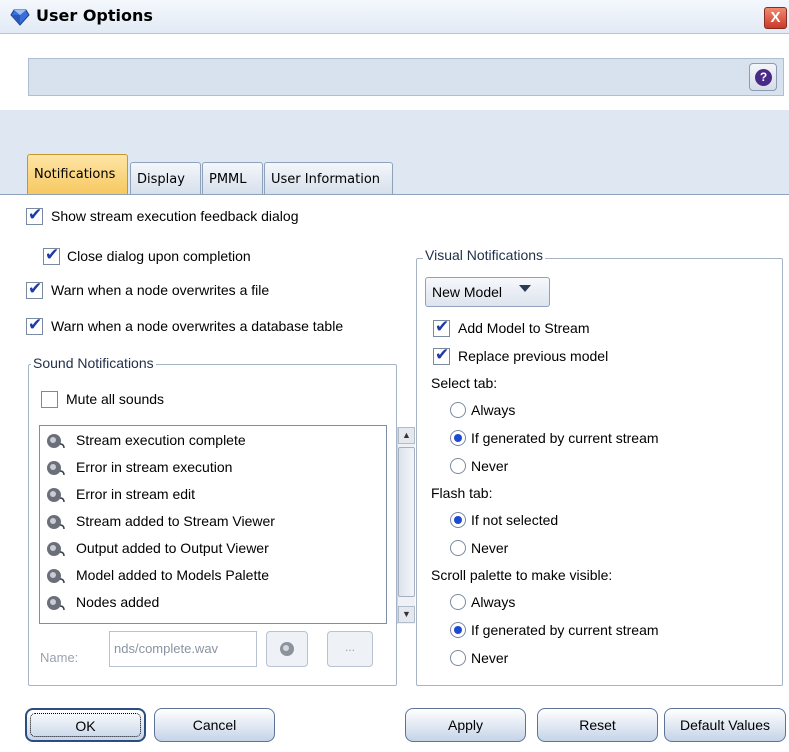 Image resolution: width=789 pixels, height=752 pixels. Describe the element at coordinates (406, 435) in the screenshot. I see `scroll-up-icon: ▲` at that location.